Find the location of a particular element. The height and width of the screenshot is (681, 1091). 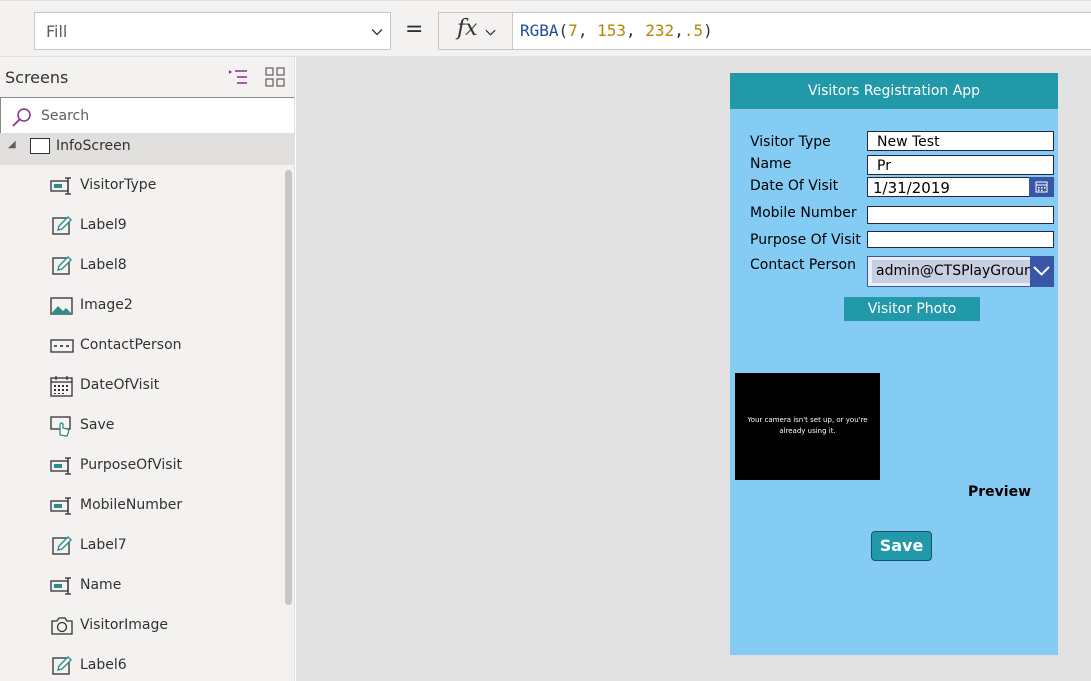

label-visitor-type: Visitor Type is located at coordinates (790, 142).